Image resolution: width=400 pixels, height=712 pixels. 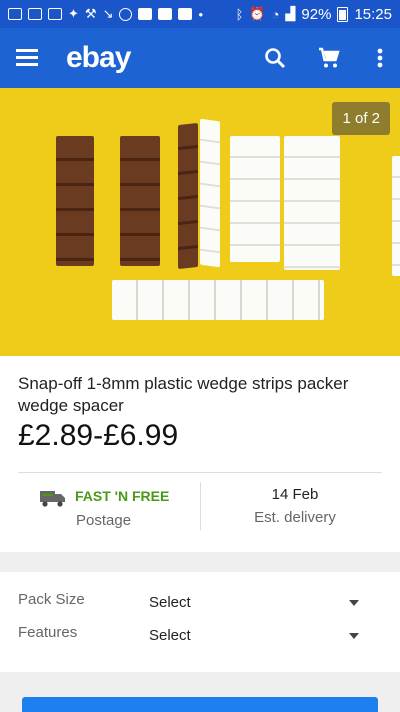 I want to click on item-options-card: Pack Size Select Features Select, so click(x=200, y=622).